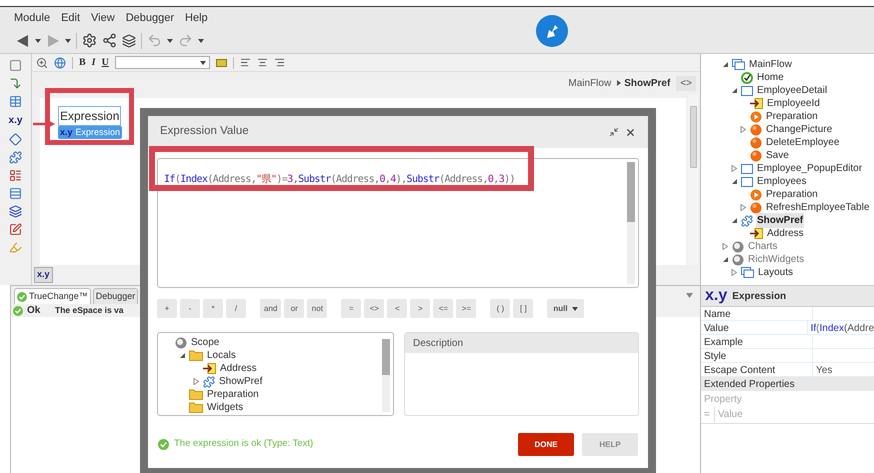 The width and height of the screenshot is (874, 473). Describe the element at coordinates (190, 308) in the screenshot. I see `operator-button: -` at that location.